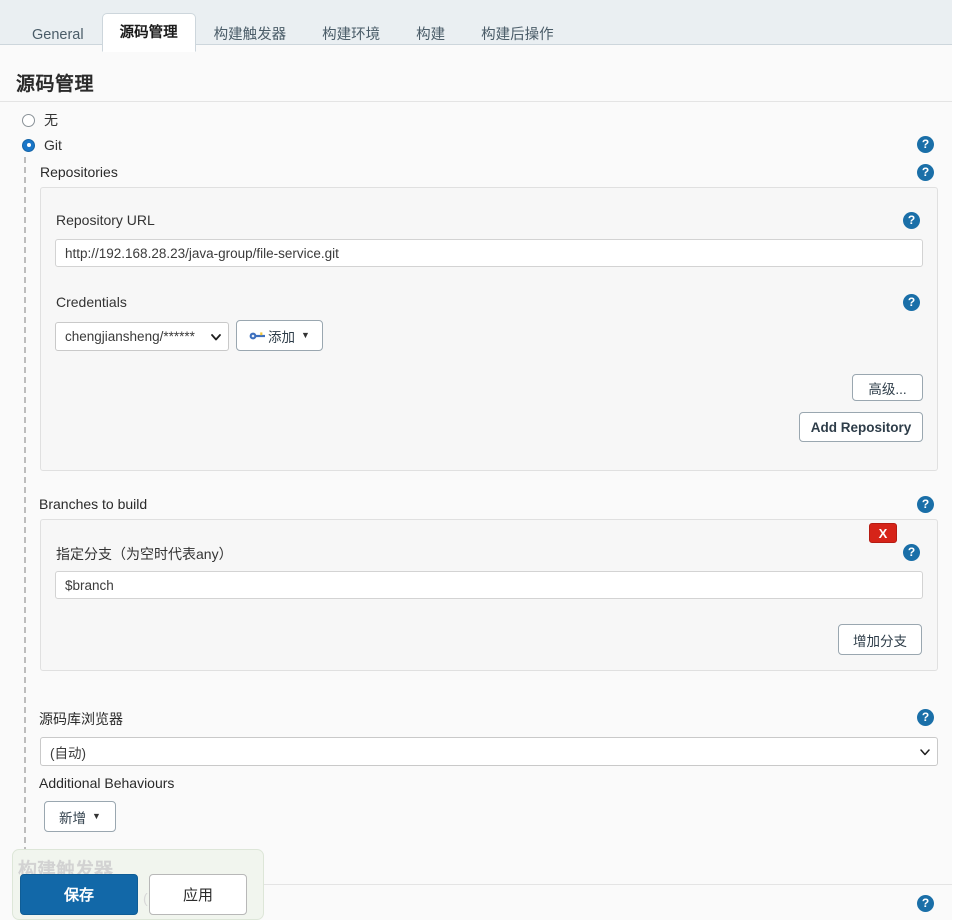 This screenshot has height=920, width=963. What do you see at coordinates (68, 753) in the screenshot?
I see `repository-browser-value: (自动)` at bounding box center [68, 753].